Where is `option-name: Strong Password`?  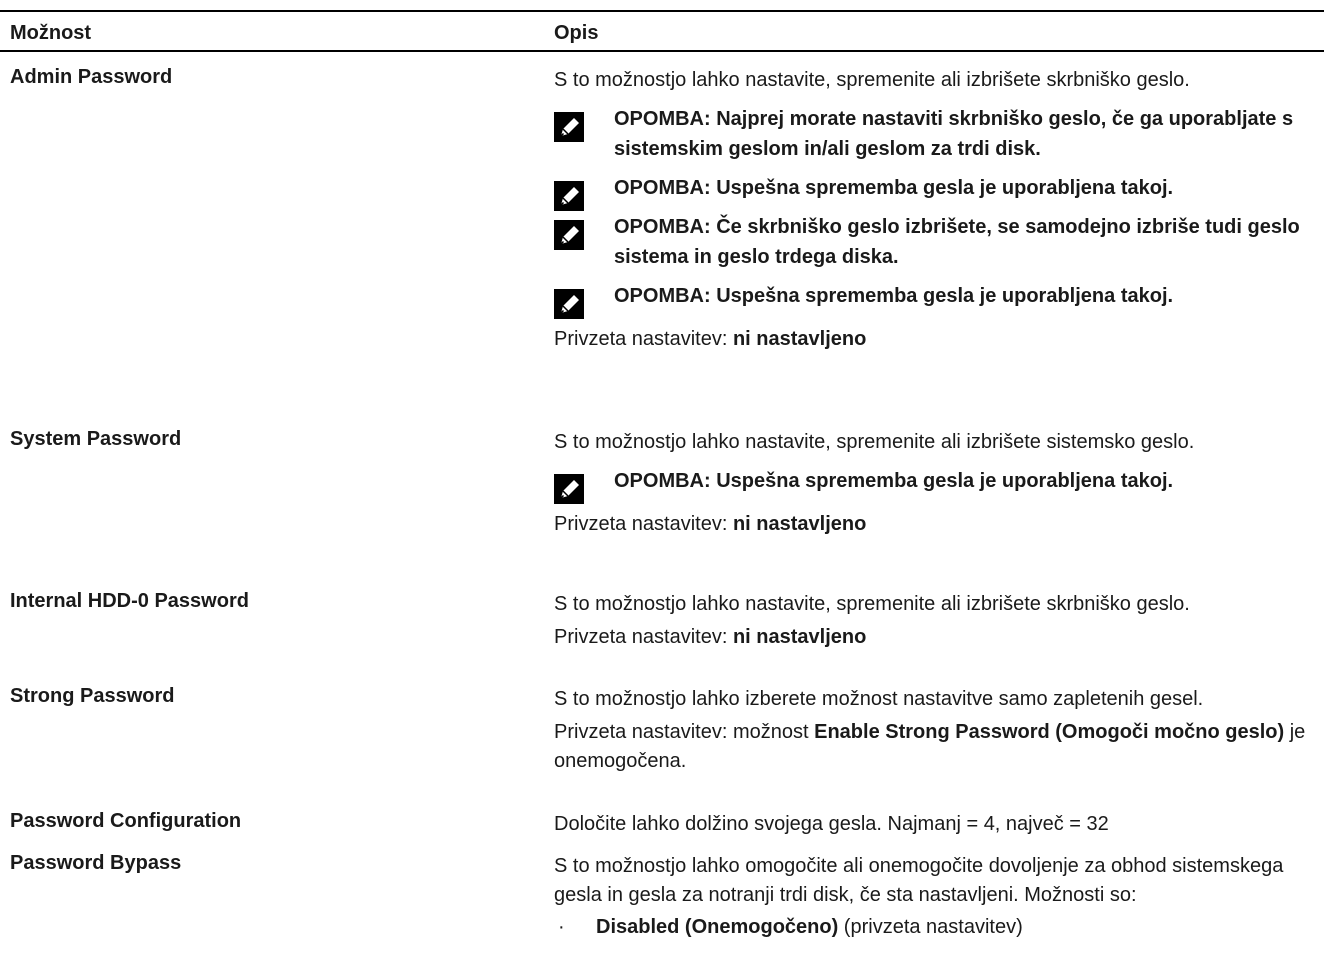 option-name: Strong Password is located at coordinates (92, 696).